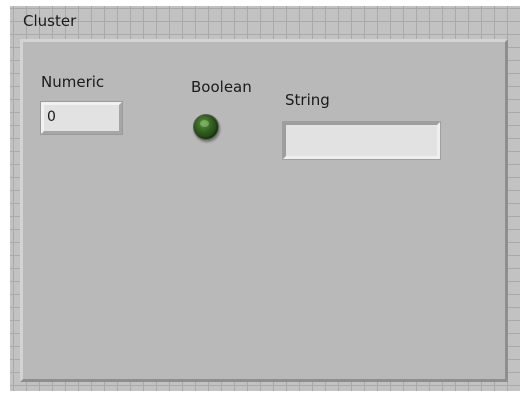 The image size is (521, 393). Describe the element at coordinates (361, 140) in the screenshot. I see `string-field` at that location.